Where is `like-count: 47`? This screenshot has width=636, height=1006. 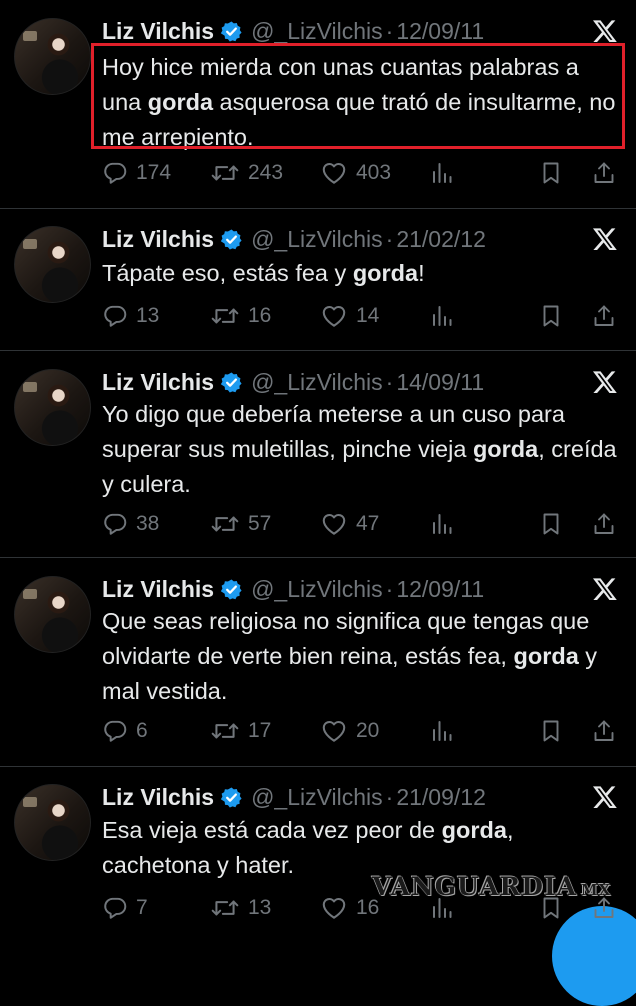 like-count: 47 is located at coordinates (368, 523).